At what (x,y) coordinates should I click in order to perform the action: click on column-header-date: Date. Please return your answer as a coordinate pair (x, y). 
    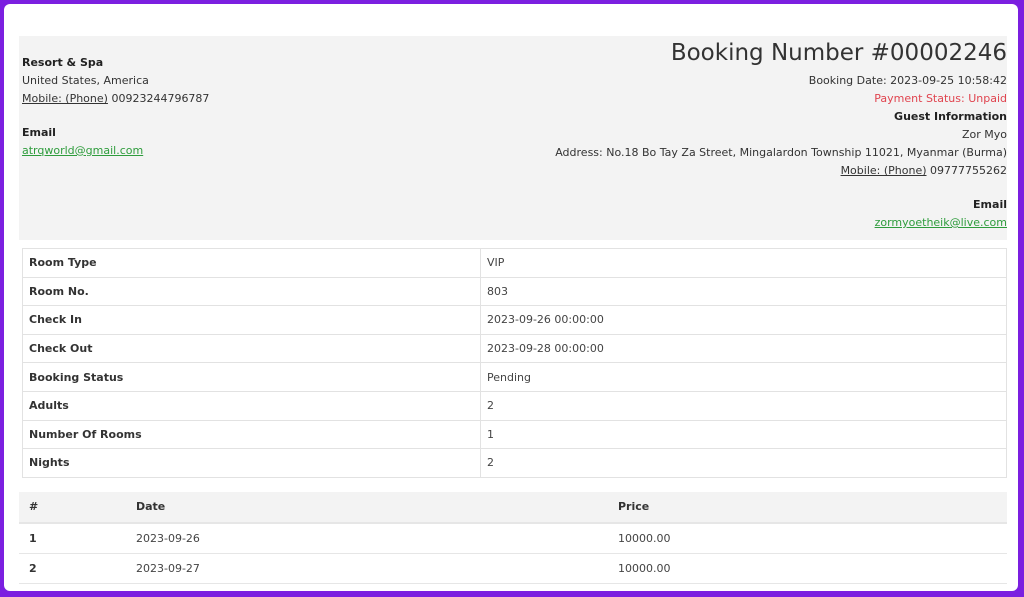
    Looking at the image, I should click on (367, 507).